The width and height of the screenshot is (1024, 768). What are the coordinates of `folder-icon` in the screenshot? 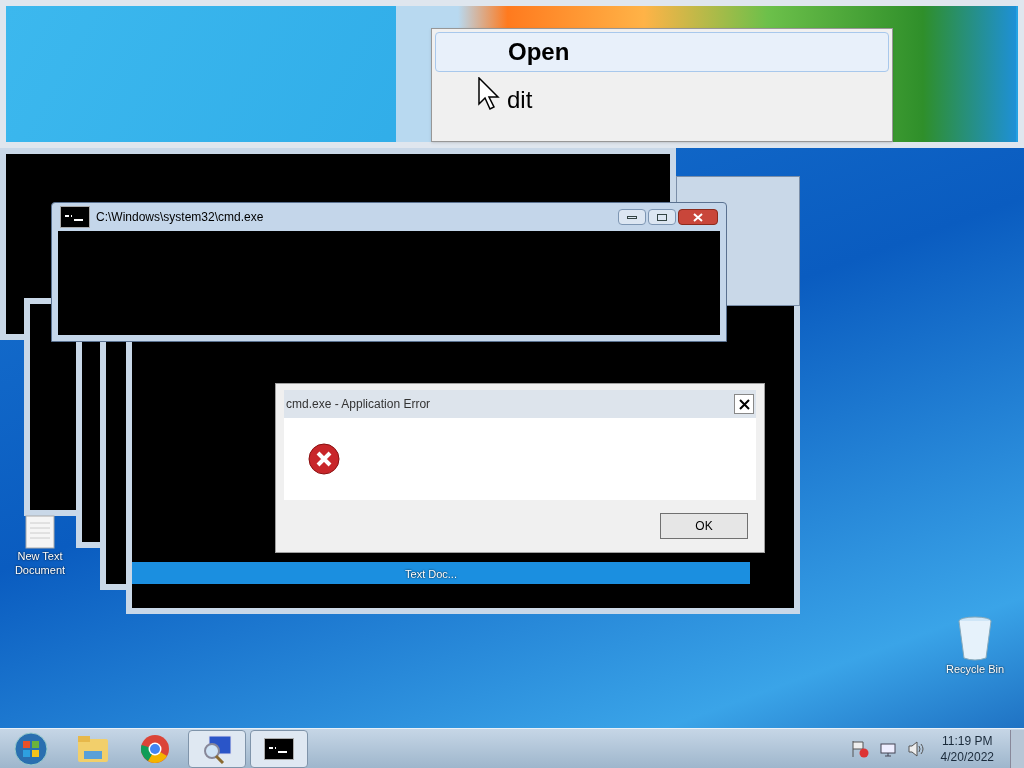 It's located at (93, 748).